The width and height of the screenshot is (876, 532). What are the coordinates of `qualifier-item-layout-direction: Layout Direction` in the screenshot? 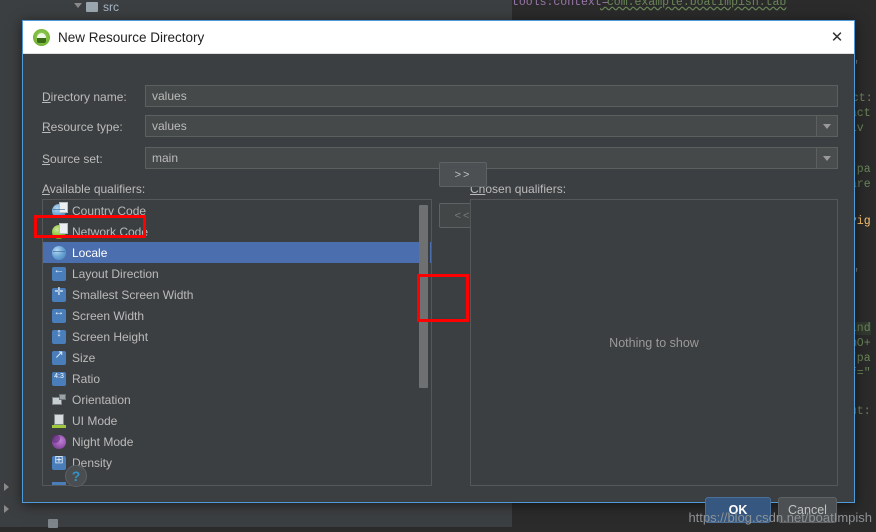 It's located at (237, 273).